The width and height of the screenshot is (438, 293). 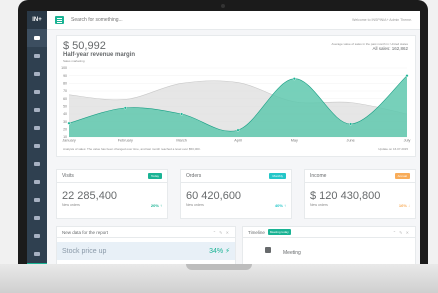 I want to click on sidebar-item-chart, so click(x=37, y=56).